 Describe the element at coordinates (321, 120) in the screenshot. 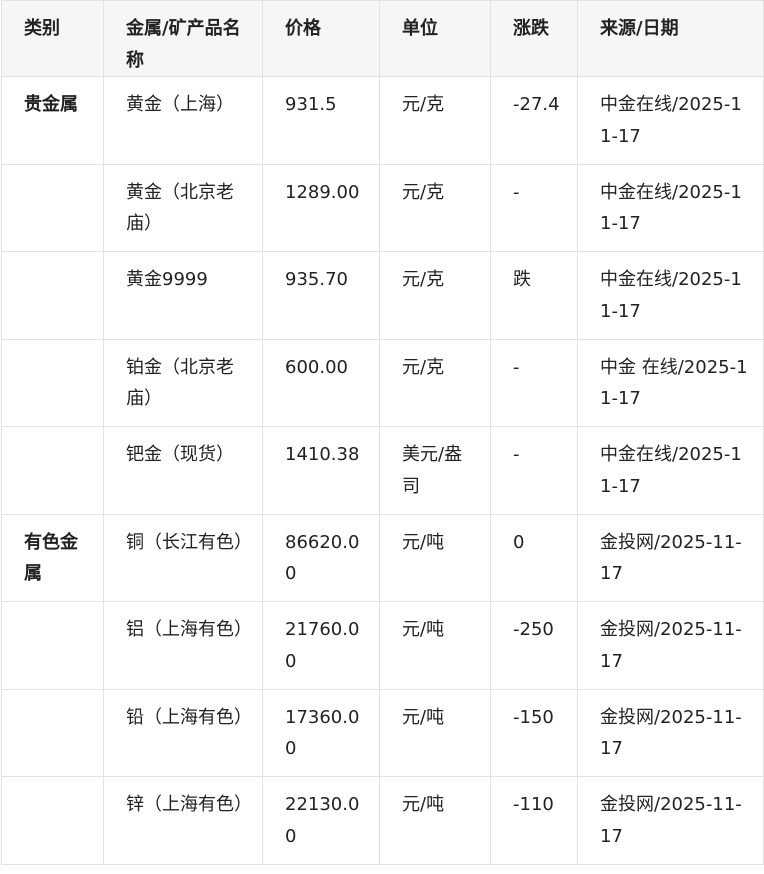

I see `cell-price: 931.5` at that location.